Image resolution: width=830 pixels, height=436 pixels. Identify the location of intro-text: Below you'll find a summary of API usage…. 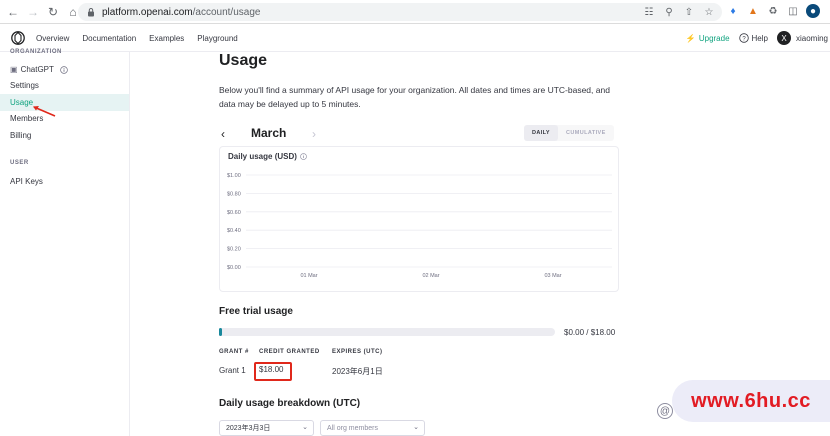
(414, 97).